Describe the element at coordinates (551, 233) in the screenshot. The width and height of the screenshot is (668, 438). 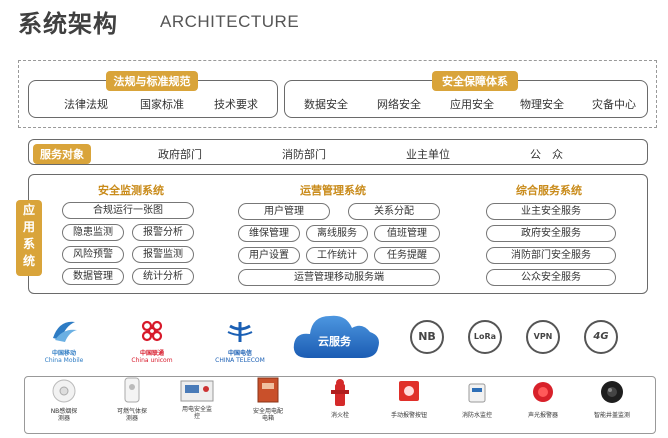
I see `integrated-item: 政府安全服务` at that location.